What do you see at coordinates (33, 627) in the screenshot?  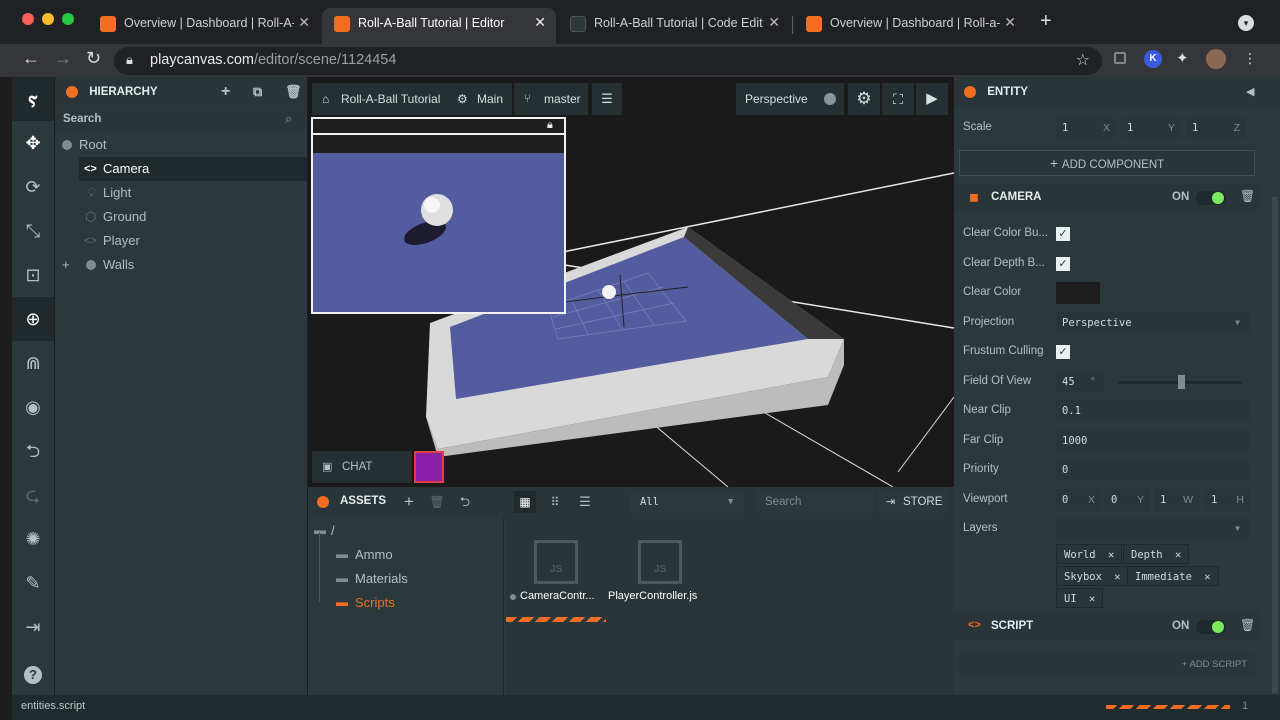 I see `publish-icon: ⇥` at bounding box center [33, 627].